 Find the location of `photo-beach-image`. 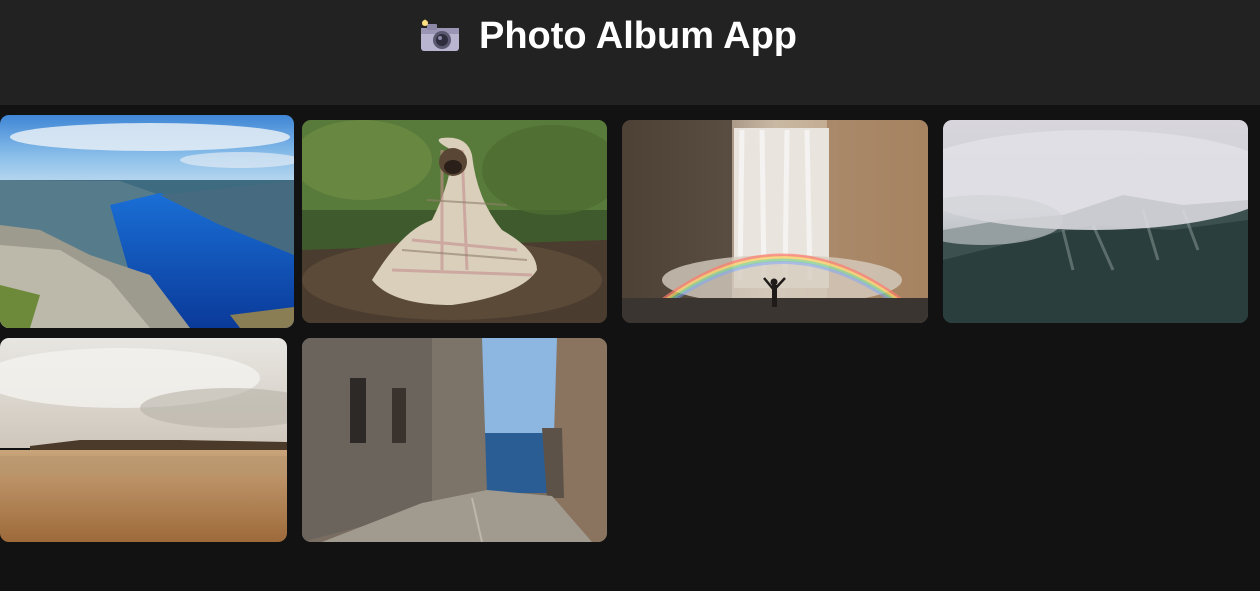

photo-beach-image is located at coordinates (143, 440).